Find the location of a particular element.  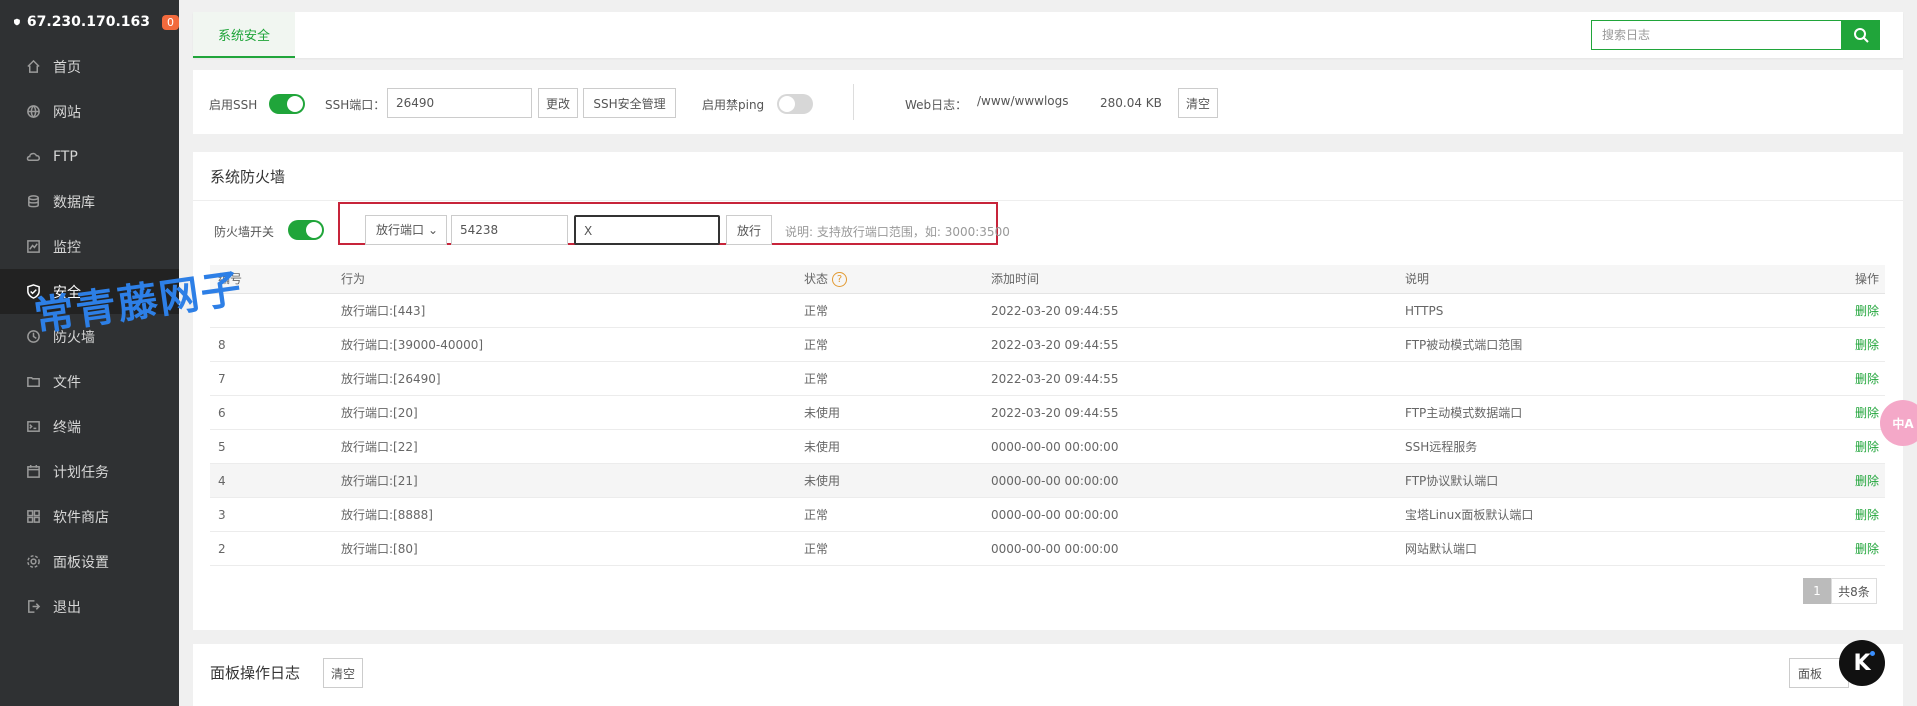

cell-action: 放行端口:[443] is located at coordinates (383, 311).